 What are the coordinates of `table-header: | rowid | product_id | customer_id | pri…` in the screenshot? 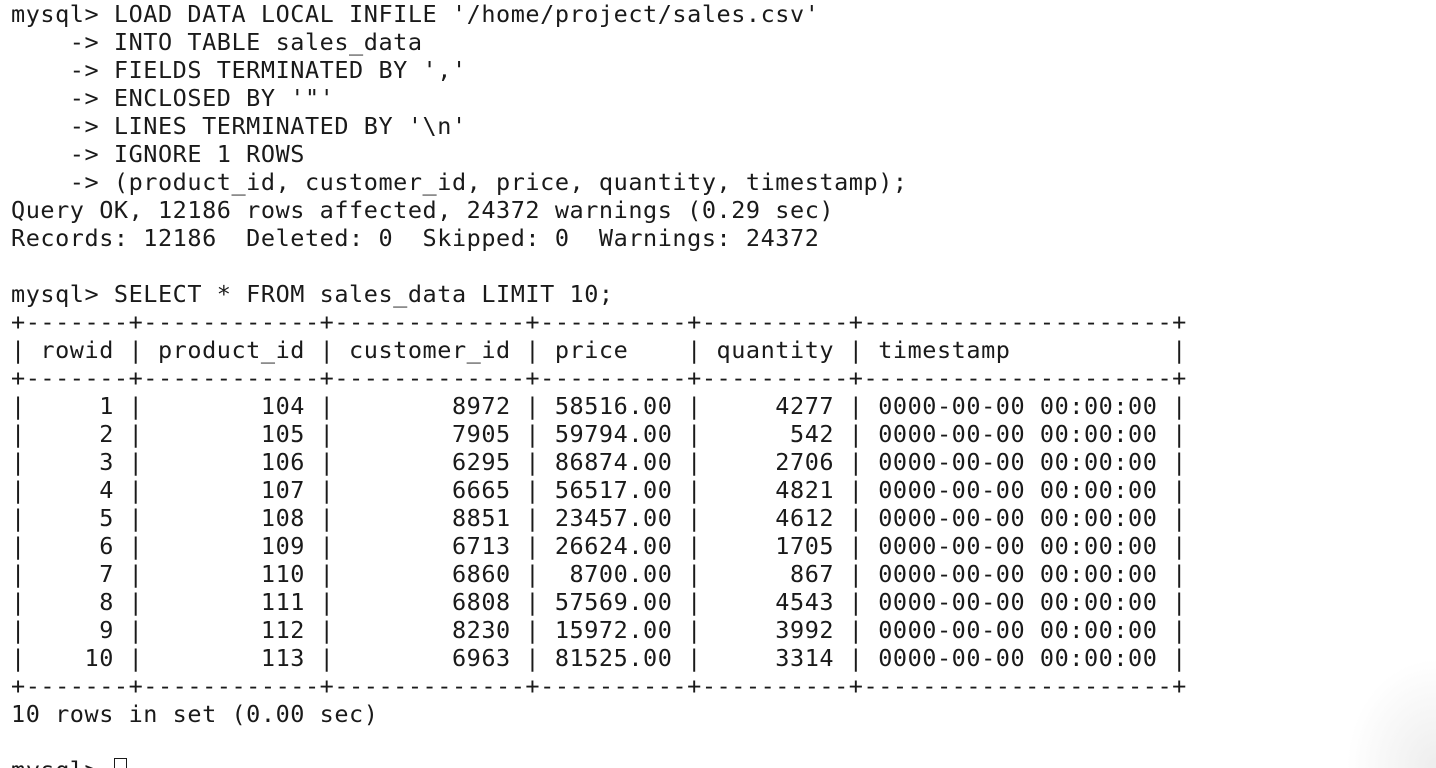 It's located at (599, 350).